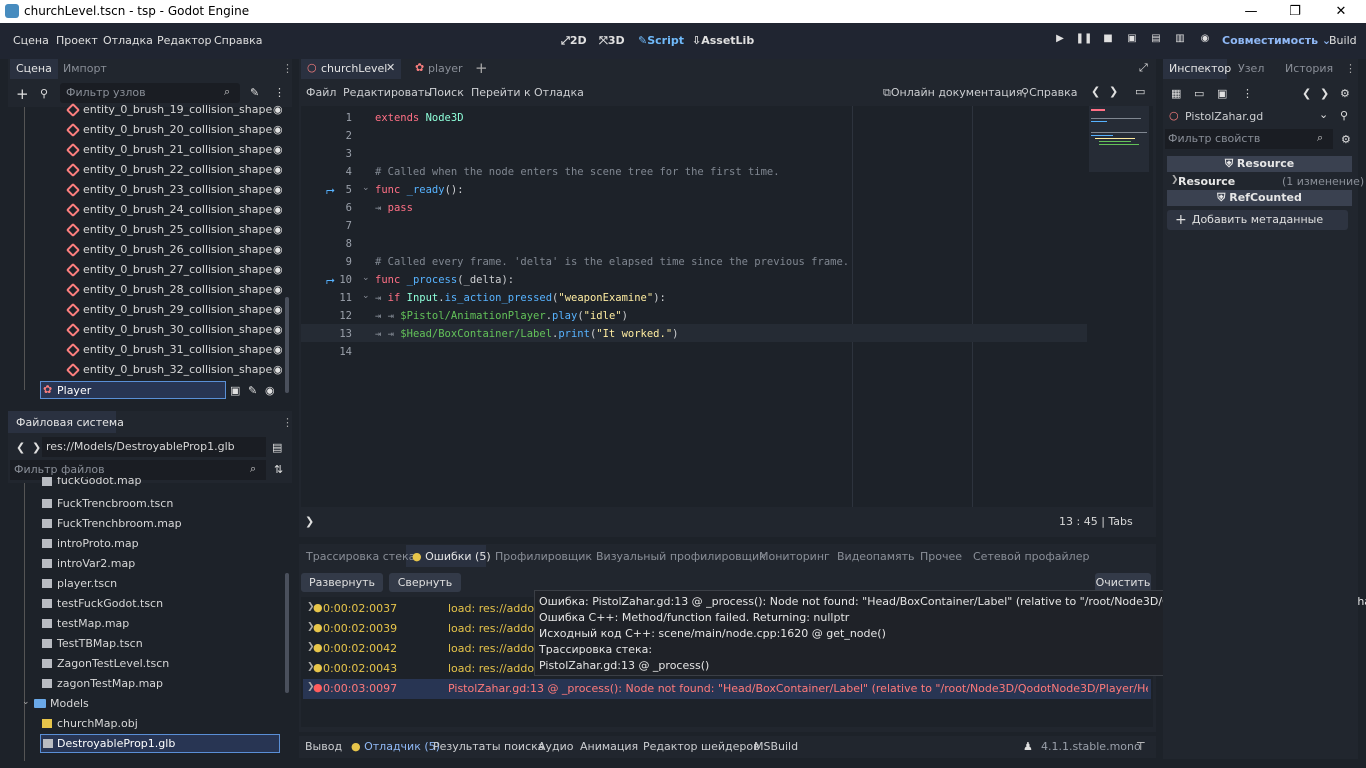 Image resolution: width=1366 pixels, height=768 pixels. Describe the element at coordinates (1132, 41) in the screenshot. I see `remote-debug-icon: ▣` at that location.